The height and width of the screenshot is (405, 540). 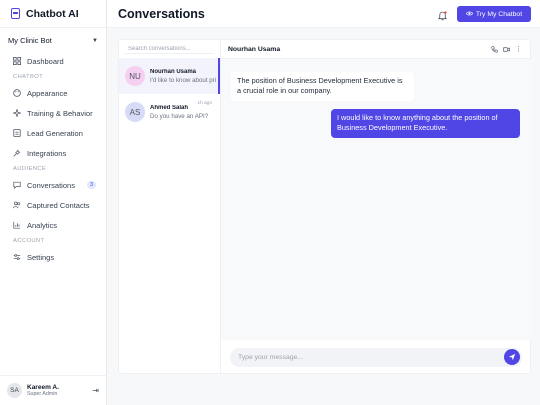 I want to click on send-button, so click(x=512, y=357).